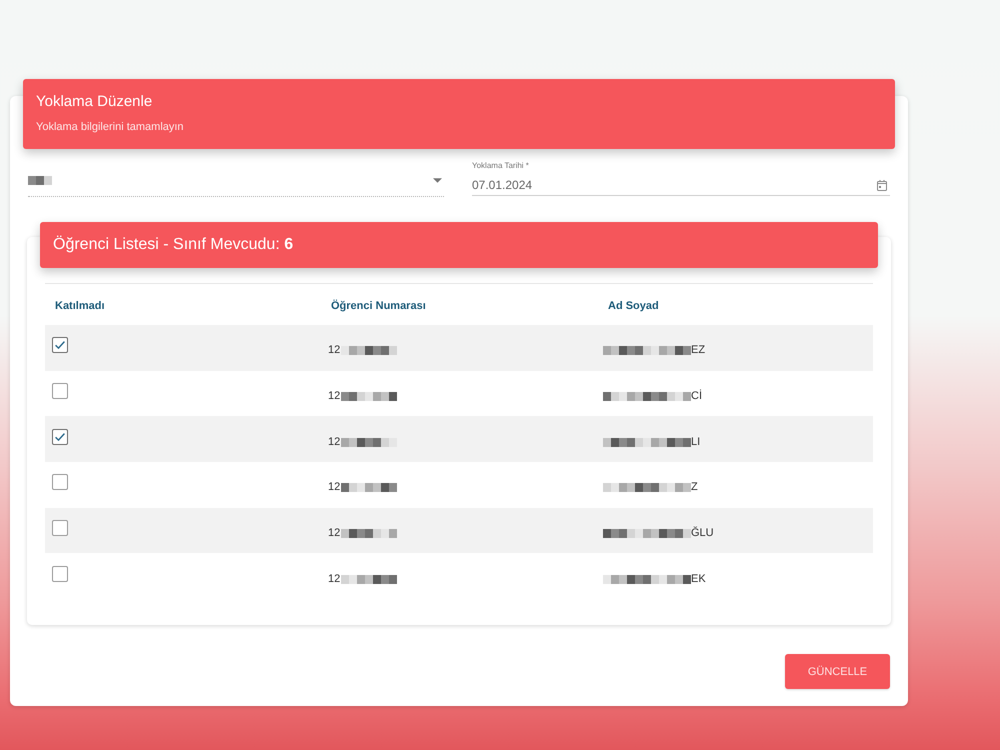  Describe the element at coordinates (698, 351) in the screenshot. I see `student-name: EZ` at that location.